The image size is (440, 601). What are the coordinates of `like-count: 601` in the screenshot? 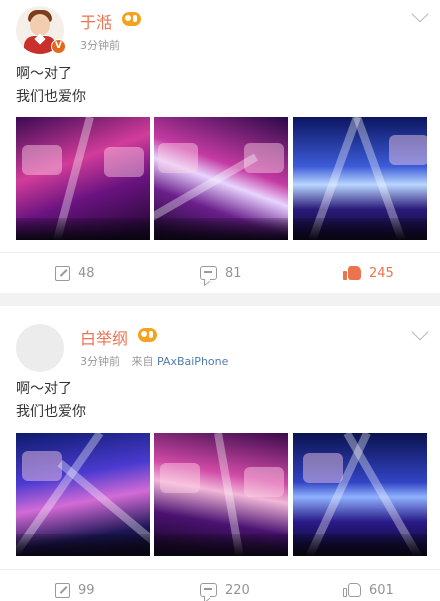 It's located at (381, 590).